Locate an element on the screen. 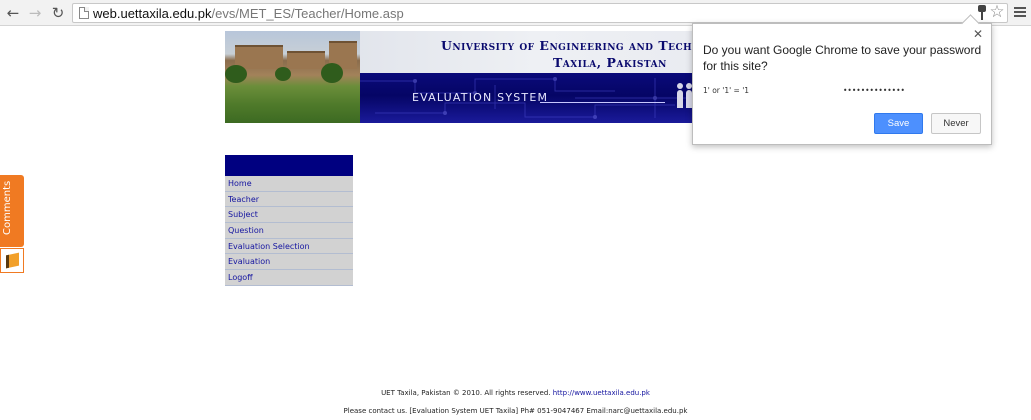 This screenshot has height=420, width=1031. url-path: /evs/MET_ES/Teacher/Home.asp is located at coordinates (307, 13).